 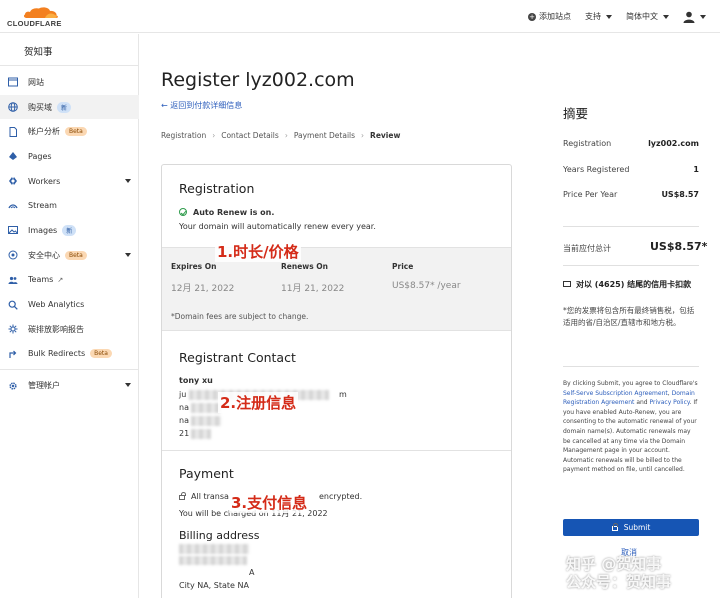 I want to click on sidebar-item-workers: Workers, so click(x=69, y=181).